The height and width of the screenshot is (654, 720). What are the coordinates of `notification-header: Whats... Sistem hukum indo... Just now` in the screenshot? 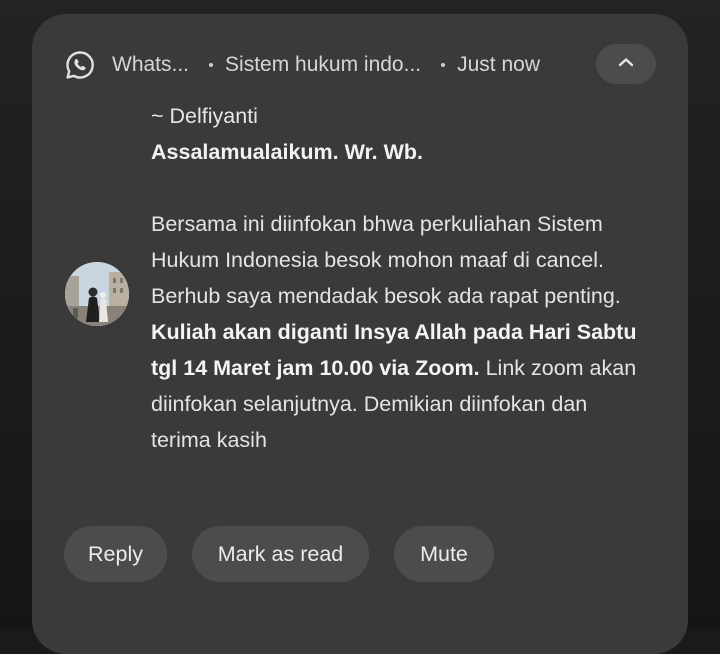 It's located at (302, 65).